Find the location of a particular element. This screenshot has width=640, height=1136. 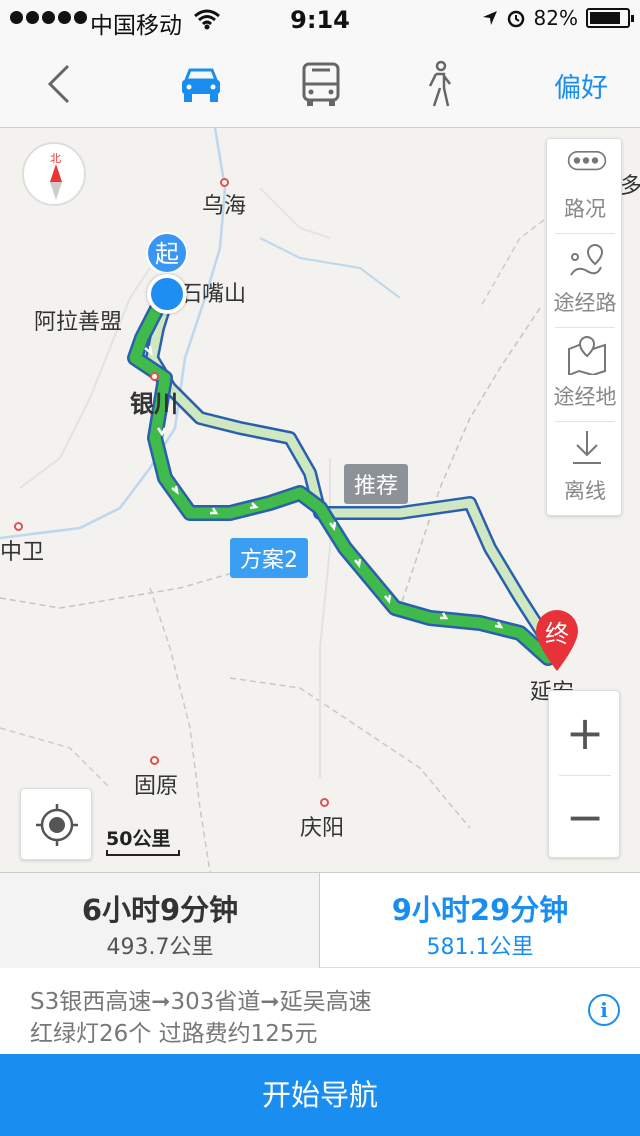

map-tool-panel: 路况 途经路 途经地 离线 is located at coordinates (584, 327).